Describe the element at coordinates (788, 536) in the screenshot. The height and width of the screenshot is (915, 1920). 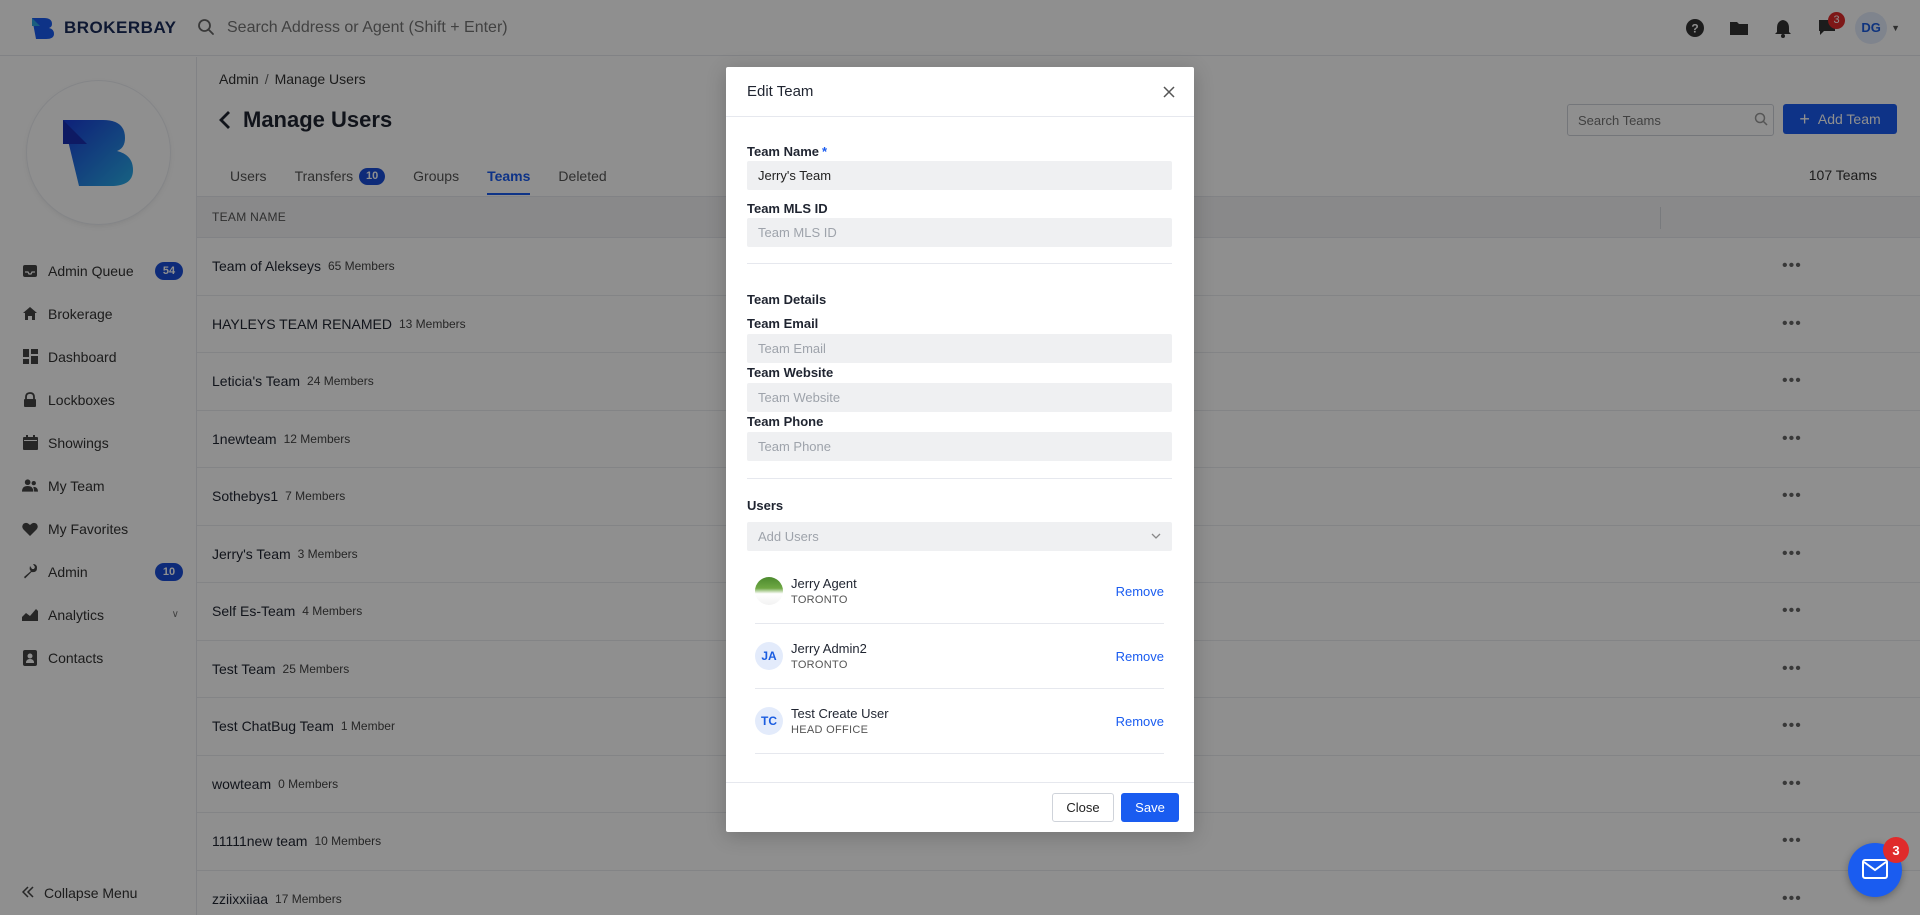
I see `add-users-placeholder: Add Users` at that location.